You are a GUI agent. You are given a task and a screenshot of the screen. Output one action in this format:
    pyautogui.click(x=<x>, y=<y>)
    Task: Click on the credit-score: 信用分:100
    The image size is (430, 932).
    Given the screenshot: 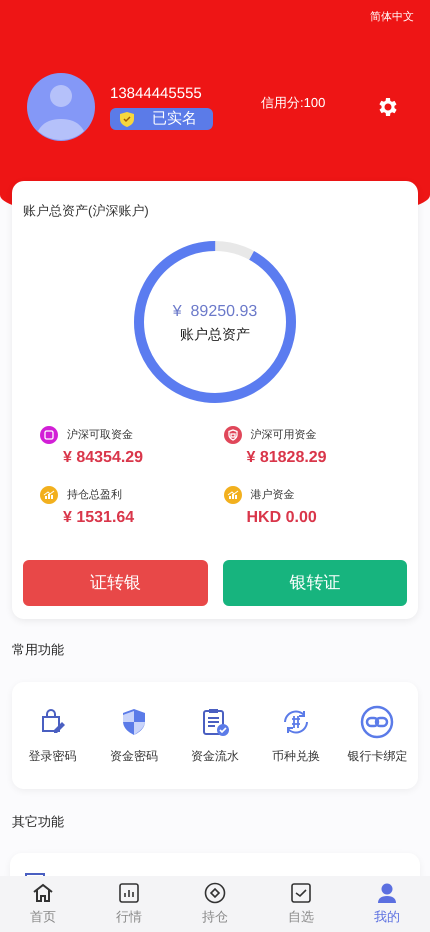 What is the action you would take?
    pyautogui.click(x=293, y=103)
    